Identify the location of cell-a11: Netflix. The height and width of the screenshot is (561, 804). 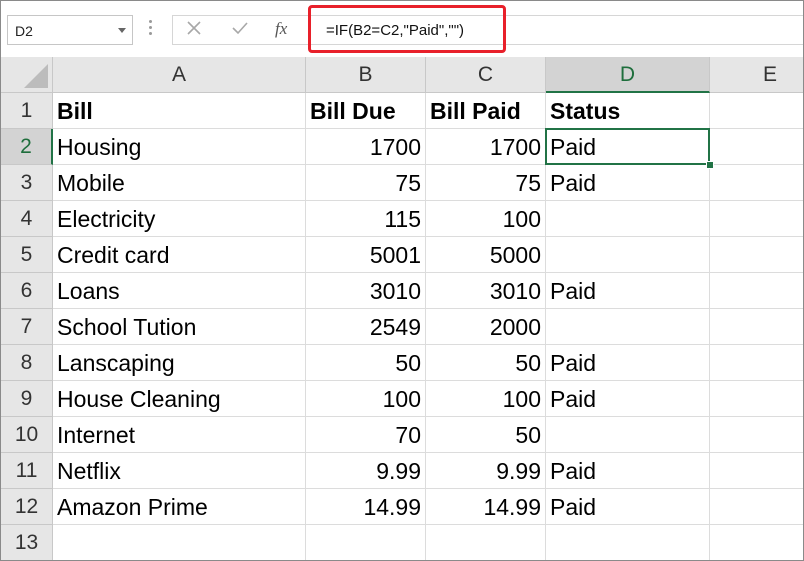
(179, 471).